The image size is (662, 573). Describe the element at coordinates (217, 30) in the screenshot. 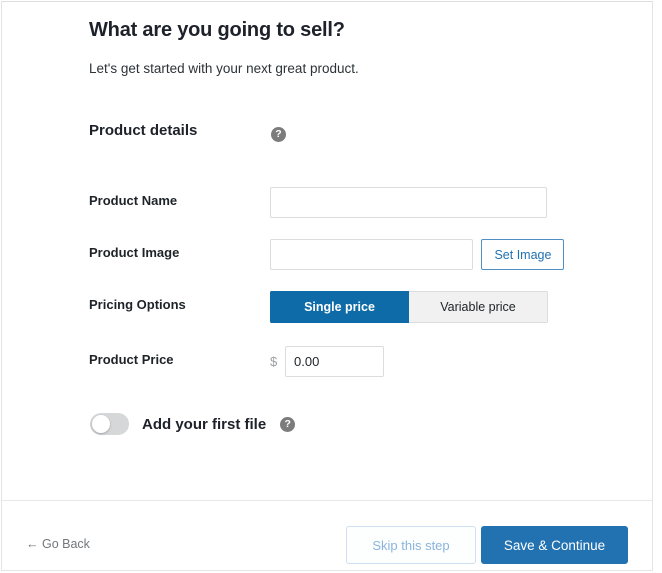

I see `page-title: What are you going to sell?` at that location.